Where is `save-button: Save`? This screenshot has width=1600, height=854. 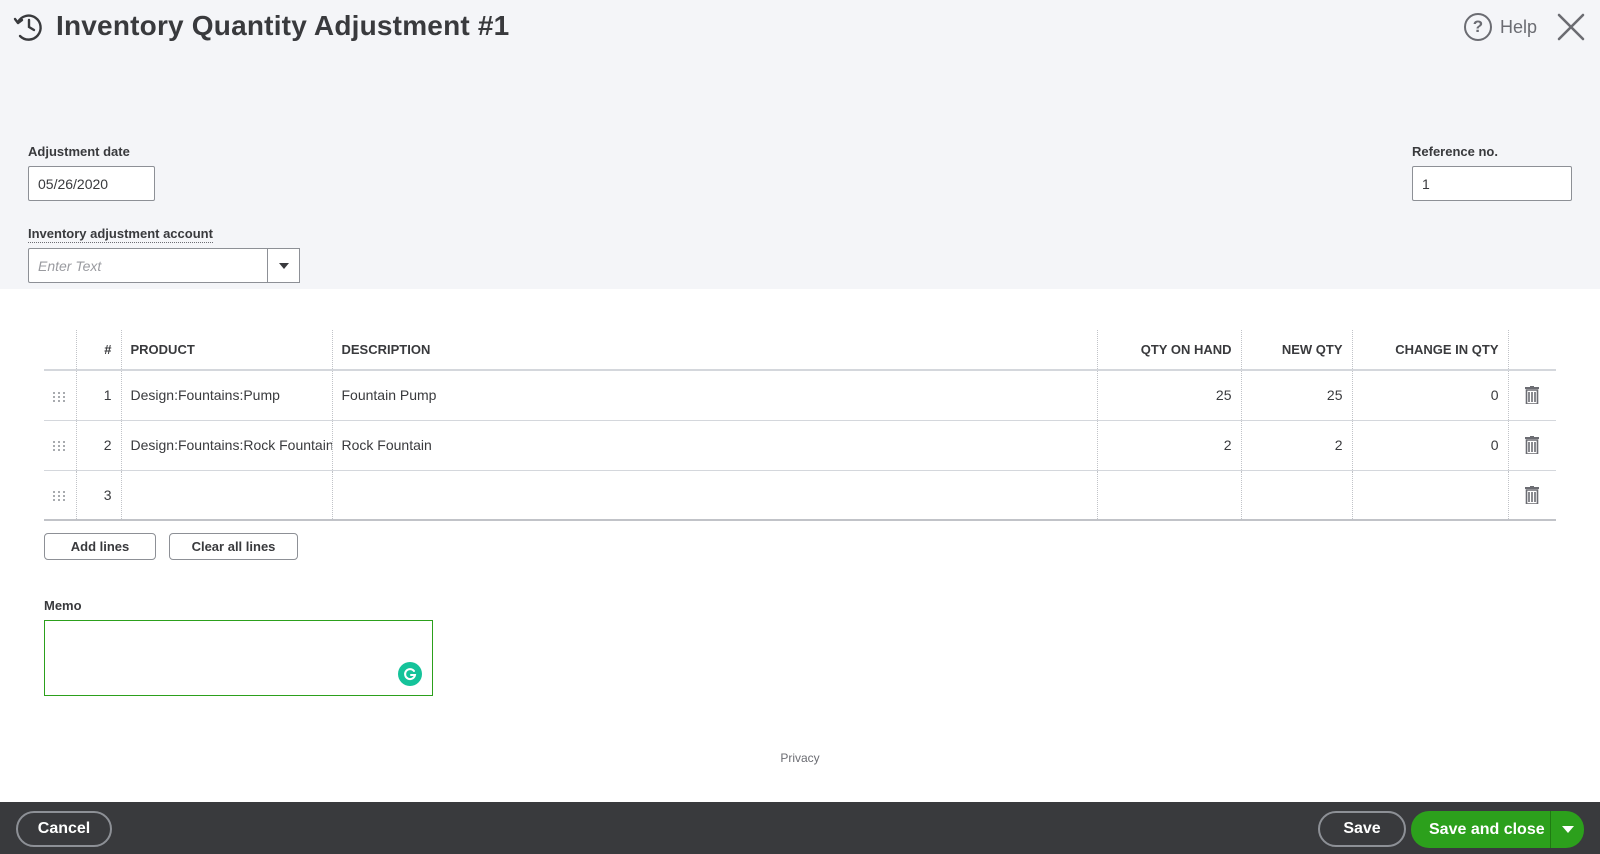
save-button: Save is located at coordinates (1362, 829).